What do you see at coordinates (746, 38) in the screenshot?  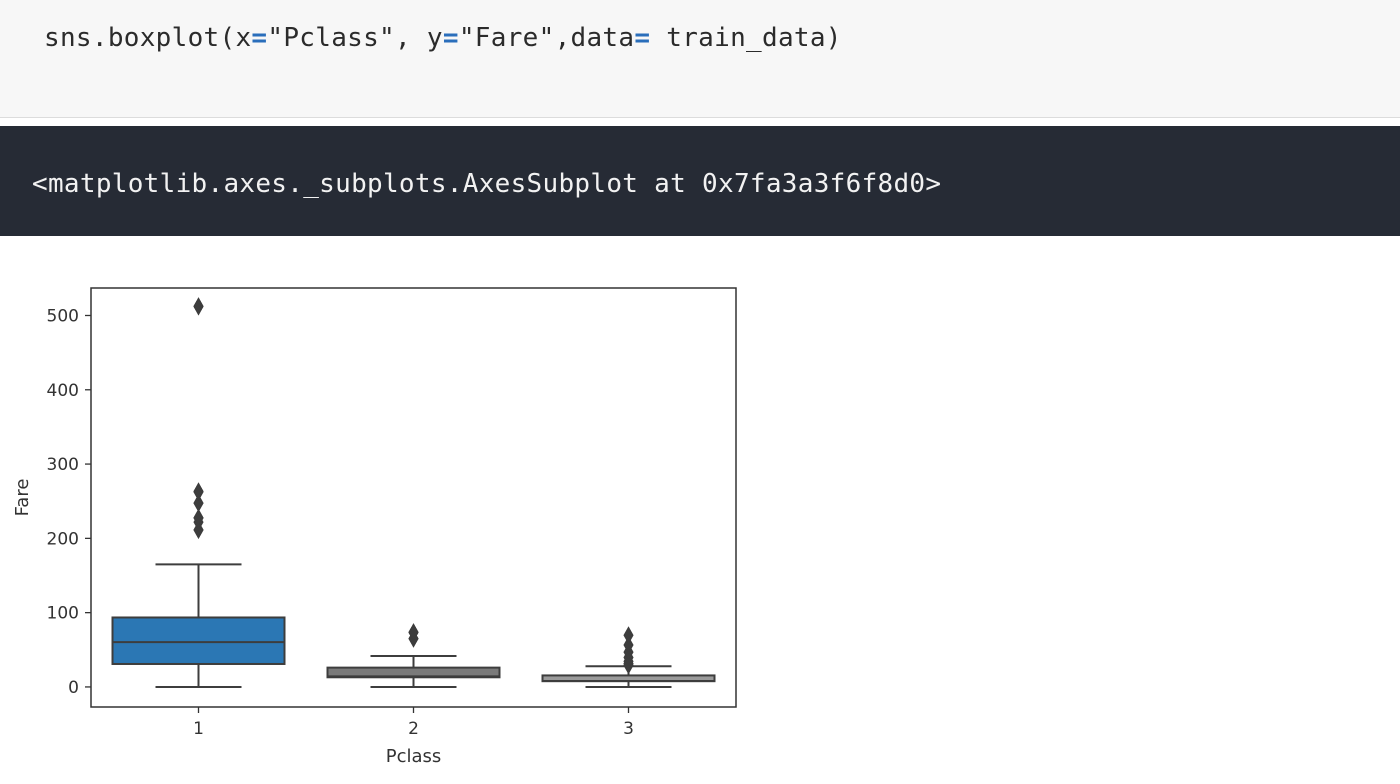 I see `code-token: train_data)` at bounding box center [746, 38].